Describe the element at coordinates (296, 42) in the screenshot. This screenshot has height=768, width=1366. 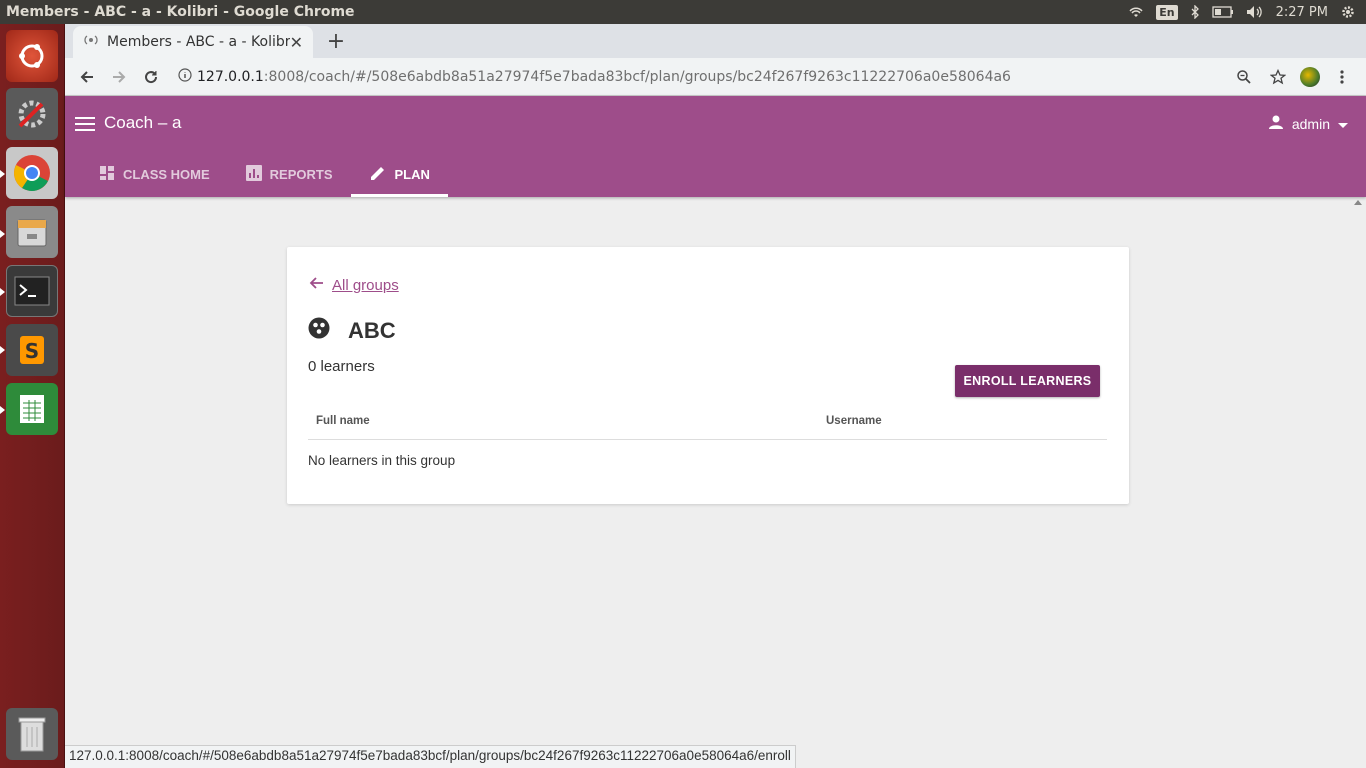
I see `close-tab-icon: ✕` at that location.